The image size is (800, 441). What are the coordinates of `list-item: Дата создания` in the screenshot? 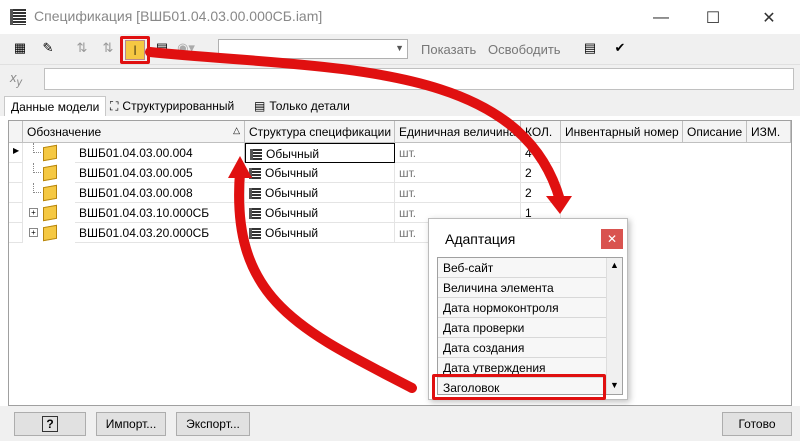 It's located at (522, 348).